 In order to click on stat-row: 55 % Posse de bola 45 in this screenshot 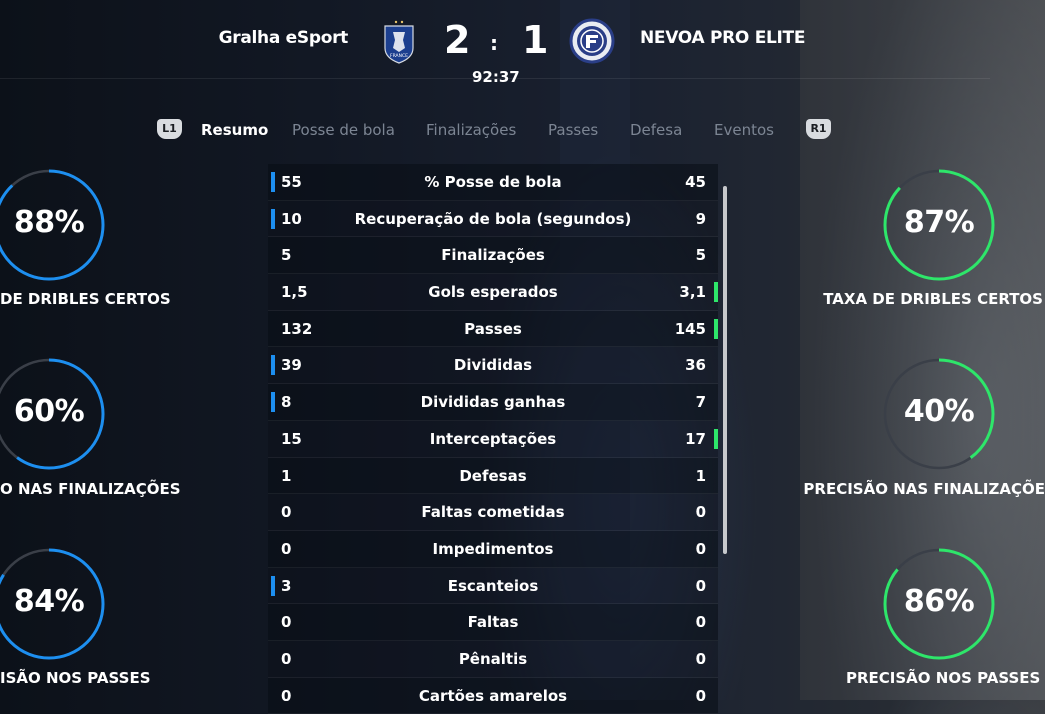, I will do `click(493, 182)`.